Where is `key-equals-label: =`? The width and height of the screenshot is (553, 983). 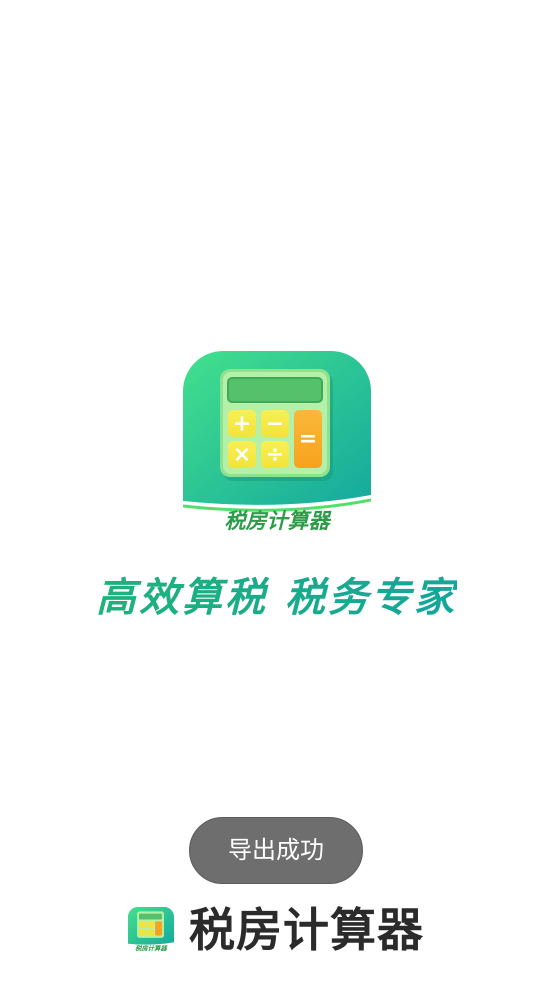
key-equals-label: = is located at coordinates (308, 439).